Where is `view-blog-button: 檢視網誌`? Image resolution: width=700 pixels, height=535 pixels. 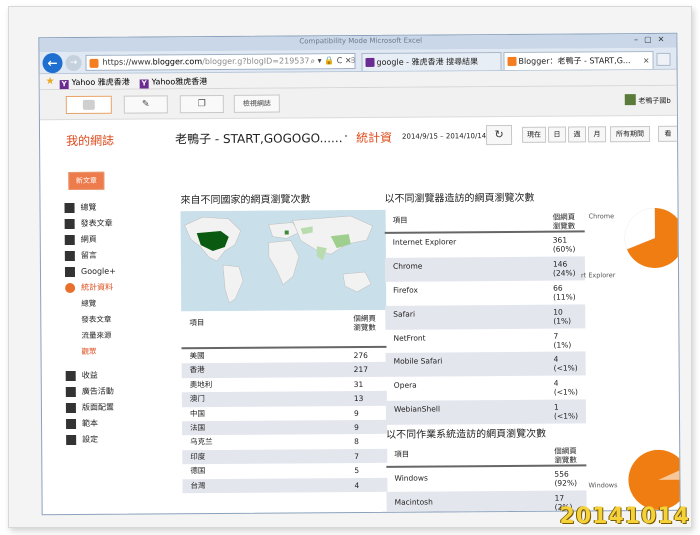 view-blog-button: 檢視網誌 is located at coordinates (256, 103).